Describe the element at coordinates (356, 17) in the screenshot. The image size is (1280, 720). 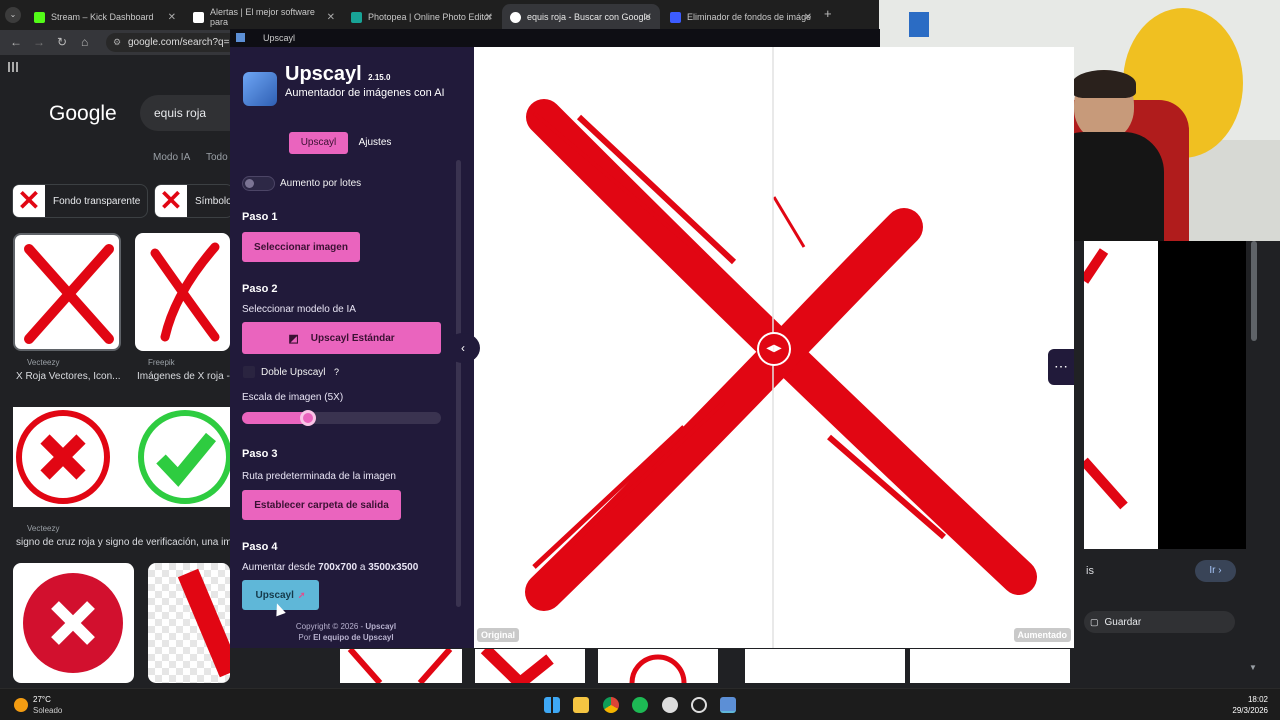
I see `photopea-icon` at that location.